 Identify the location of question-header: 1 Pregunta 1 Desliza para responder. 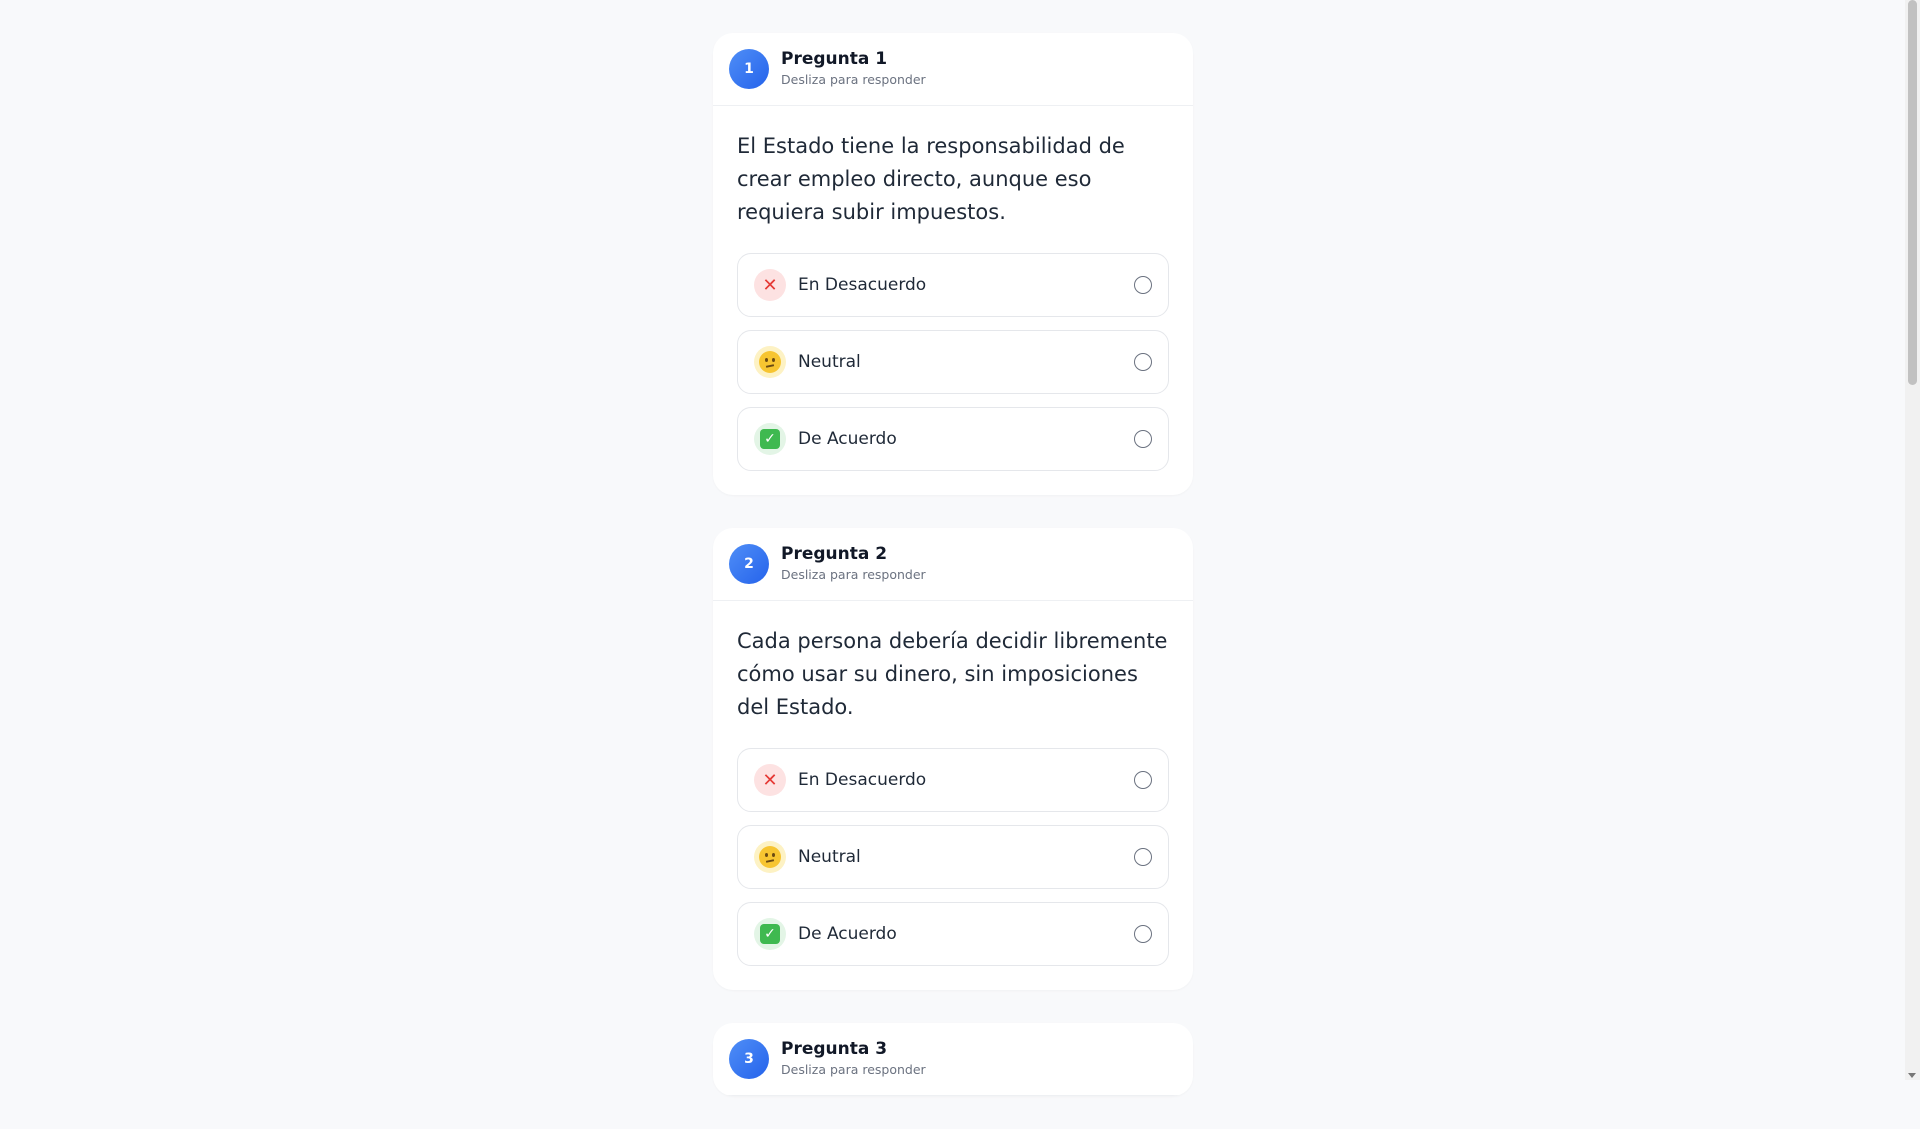
(953, 69).